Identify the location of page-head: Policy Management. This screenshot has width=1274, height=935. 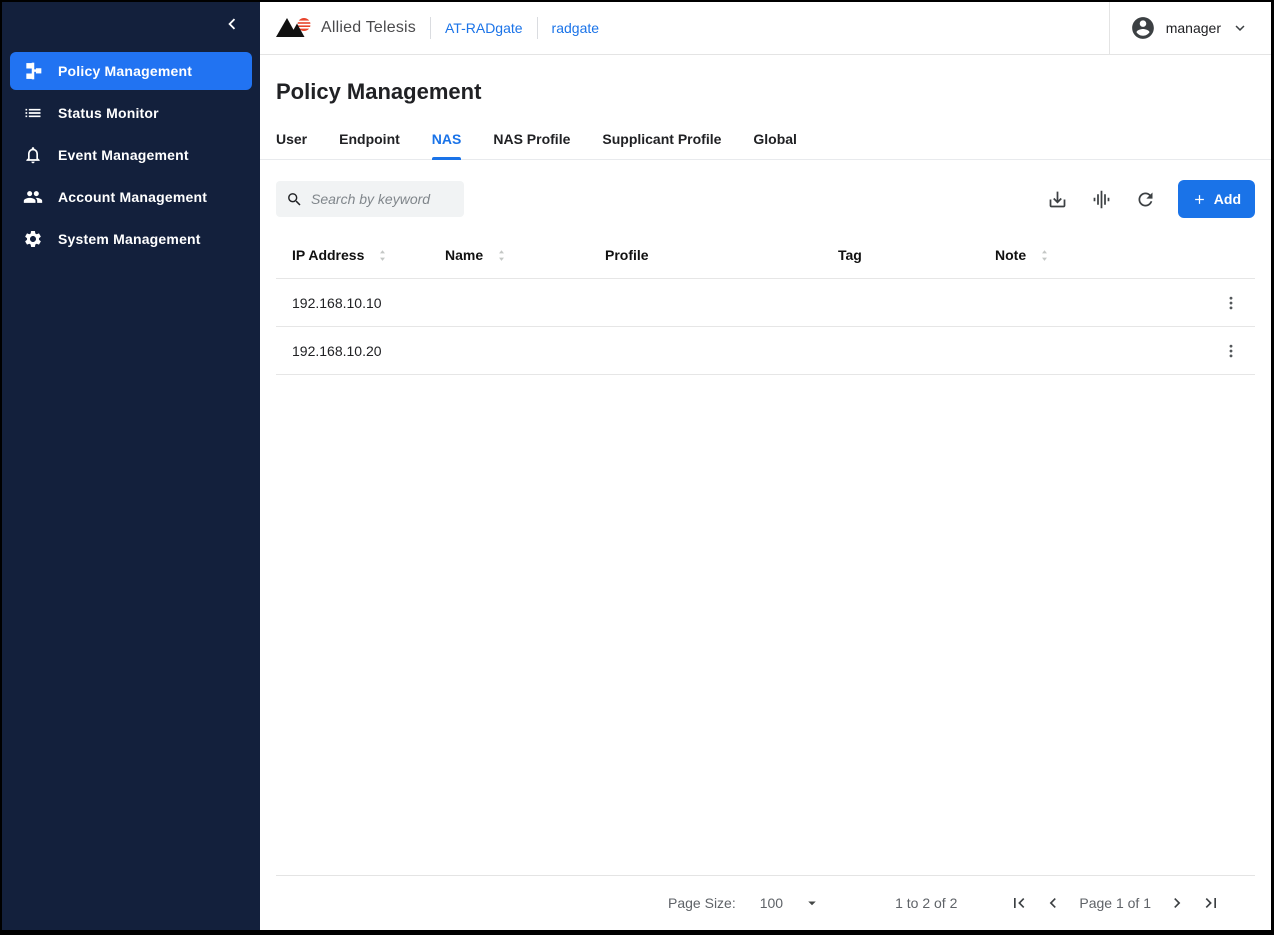
(765, 80).